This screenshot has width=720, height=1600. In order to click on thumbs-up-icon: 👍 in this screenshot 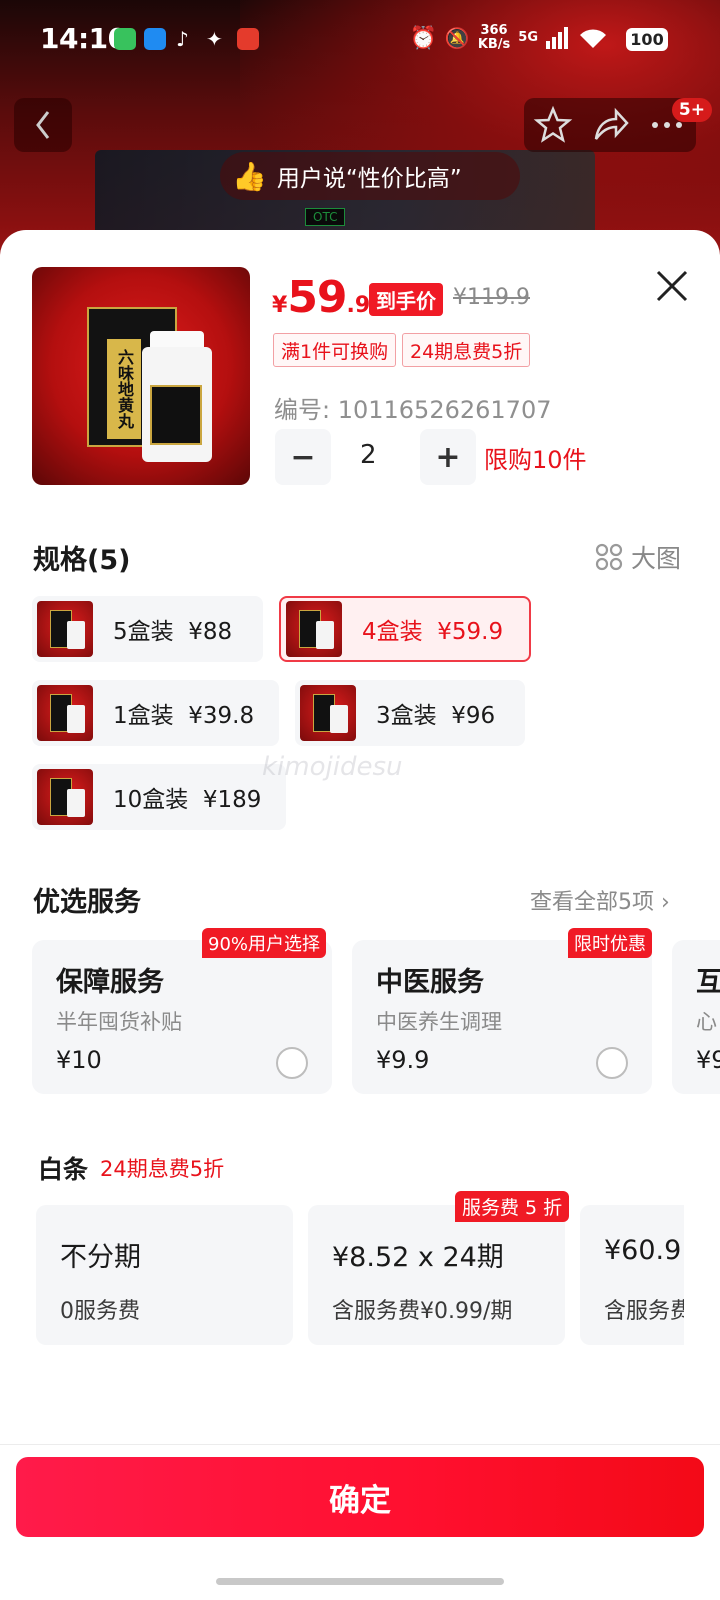, I will do `click(249, 176)`.